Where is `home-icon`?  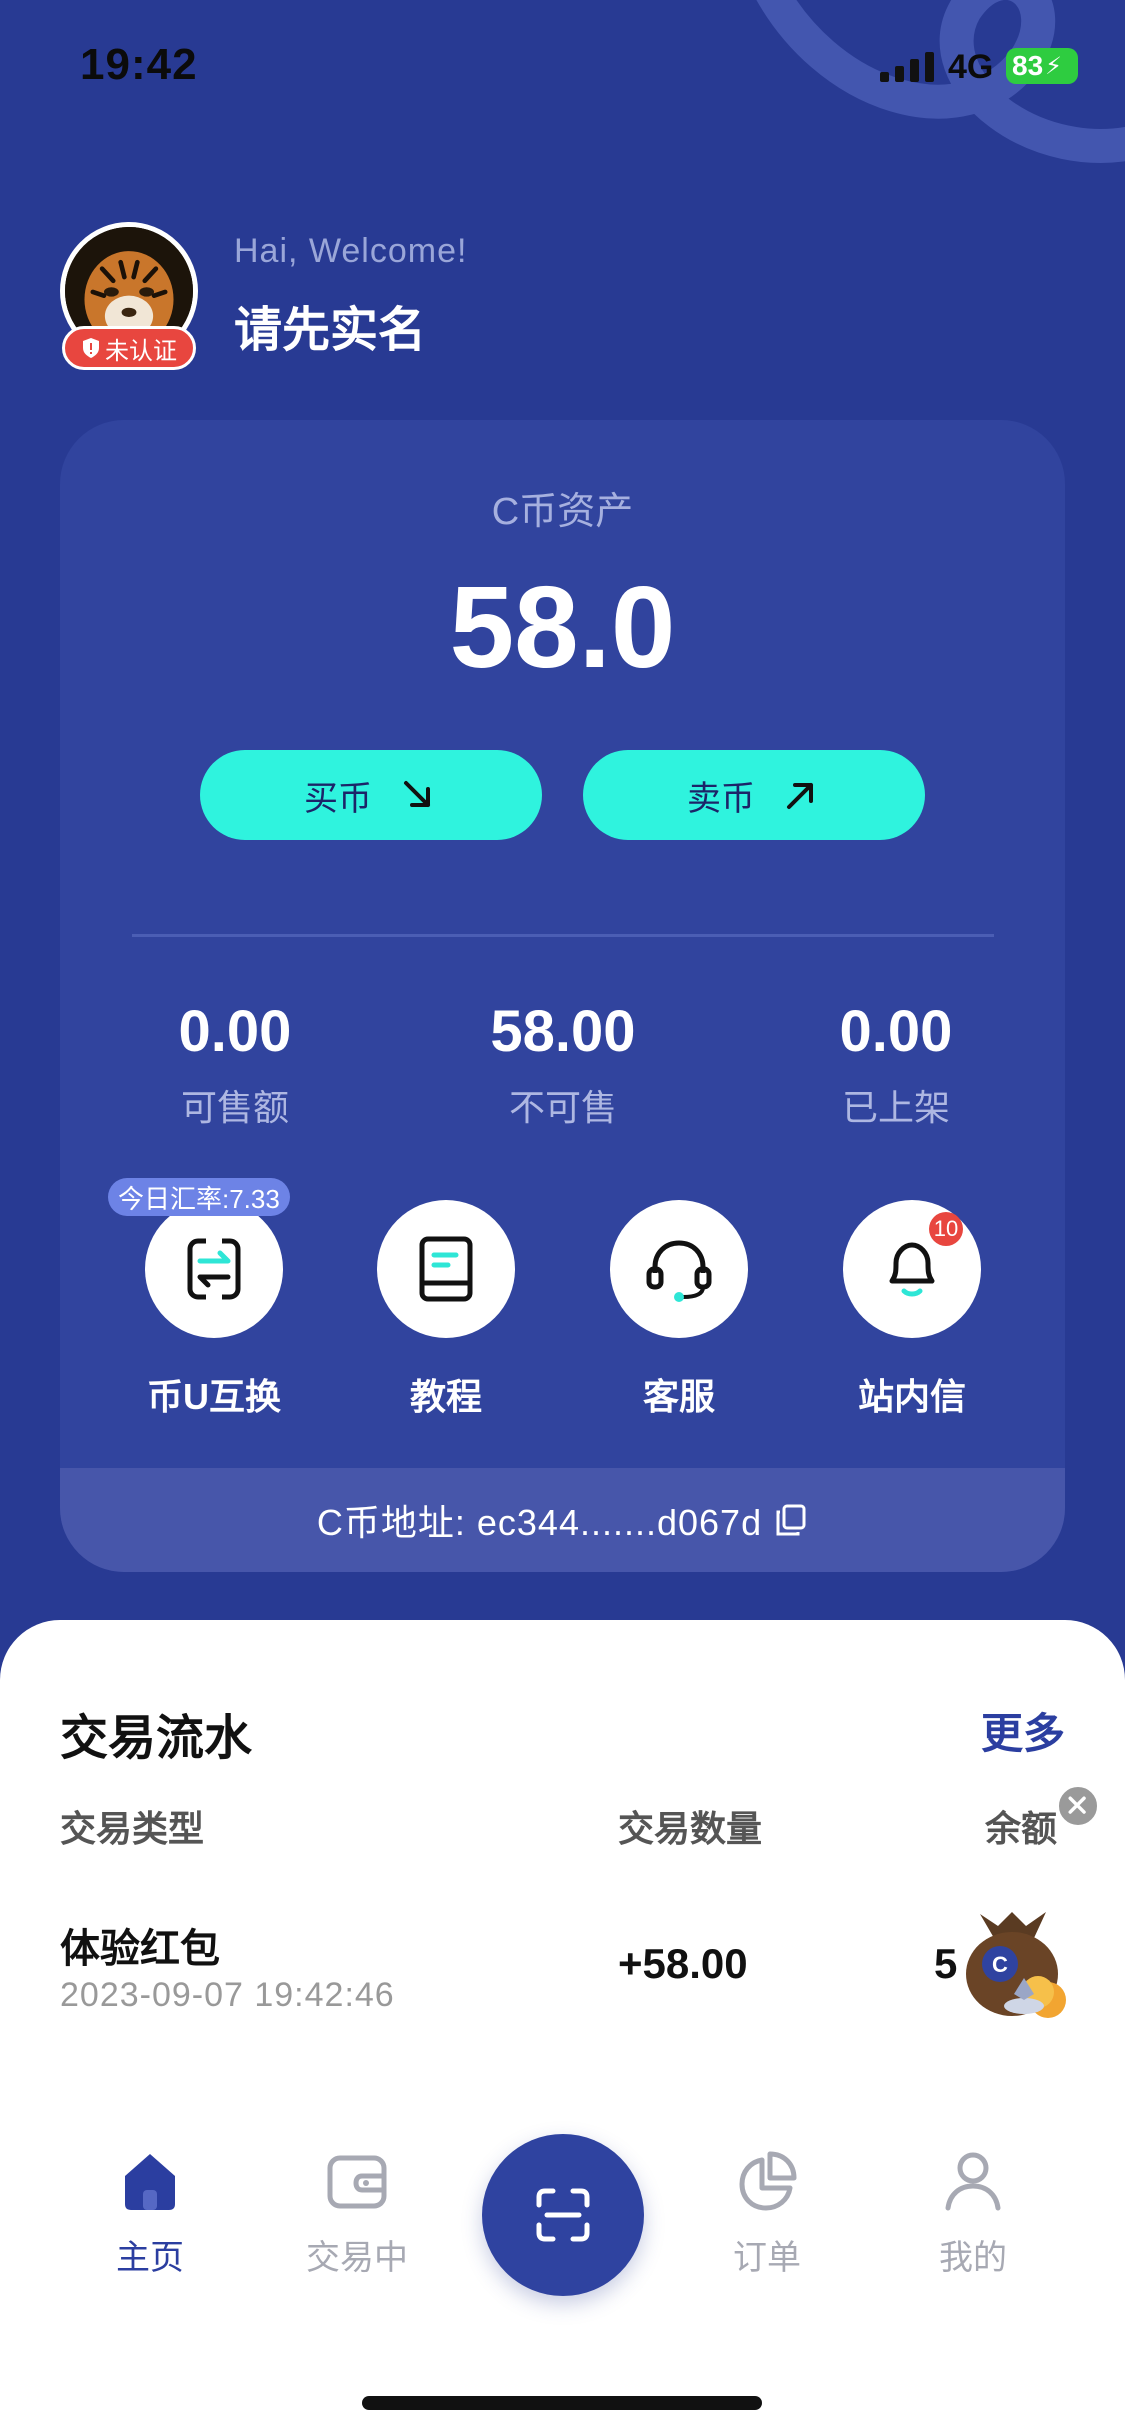 home-icon is located at coordinates (150, 2182).